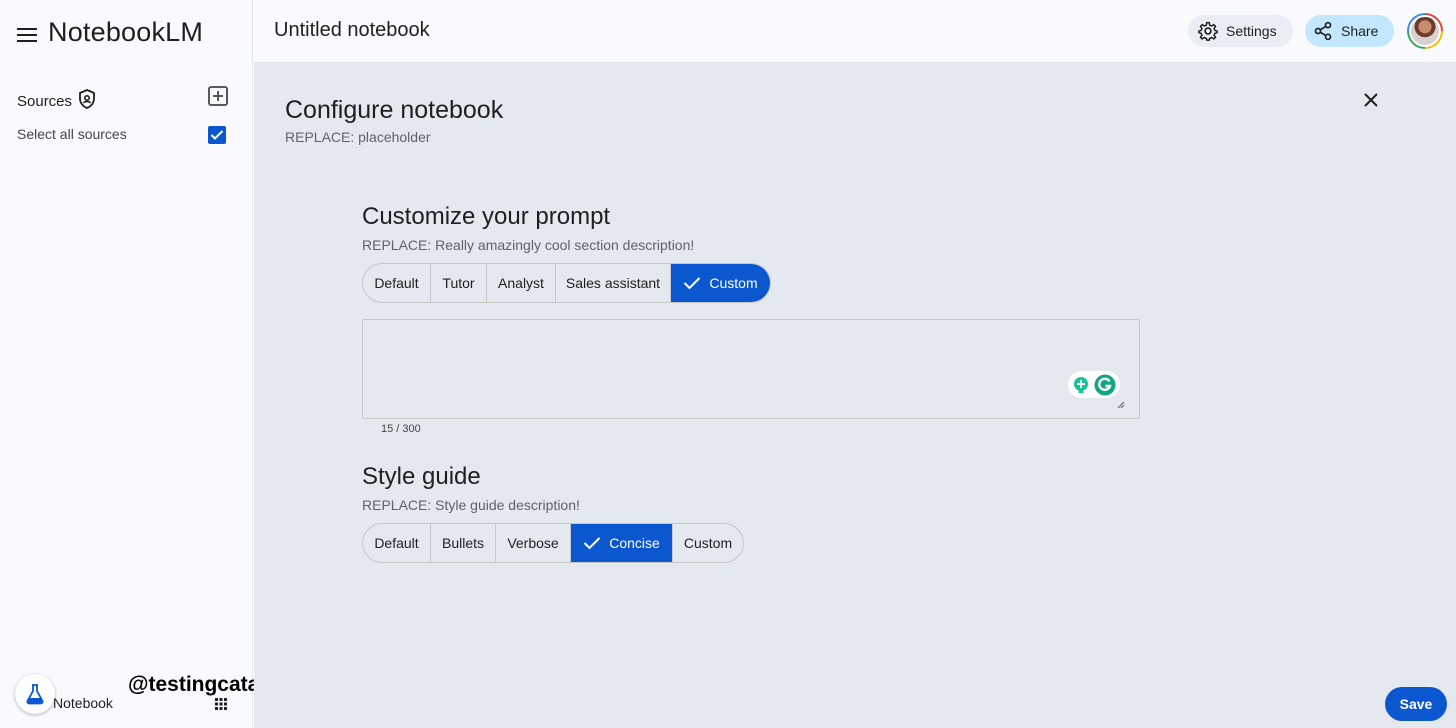  Describe the element at coordinates (401, 429) in the screenshot. I see `char-count: 15 / 300` at that location.